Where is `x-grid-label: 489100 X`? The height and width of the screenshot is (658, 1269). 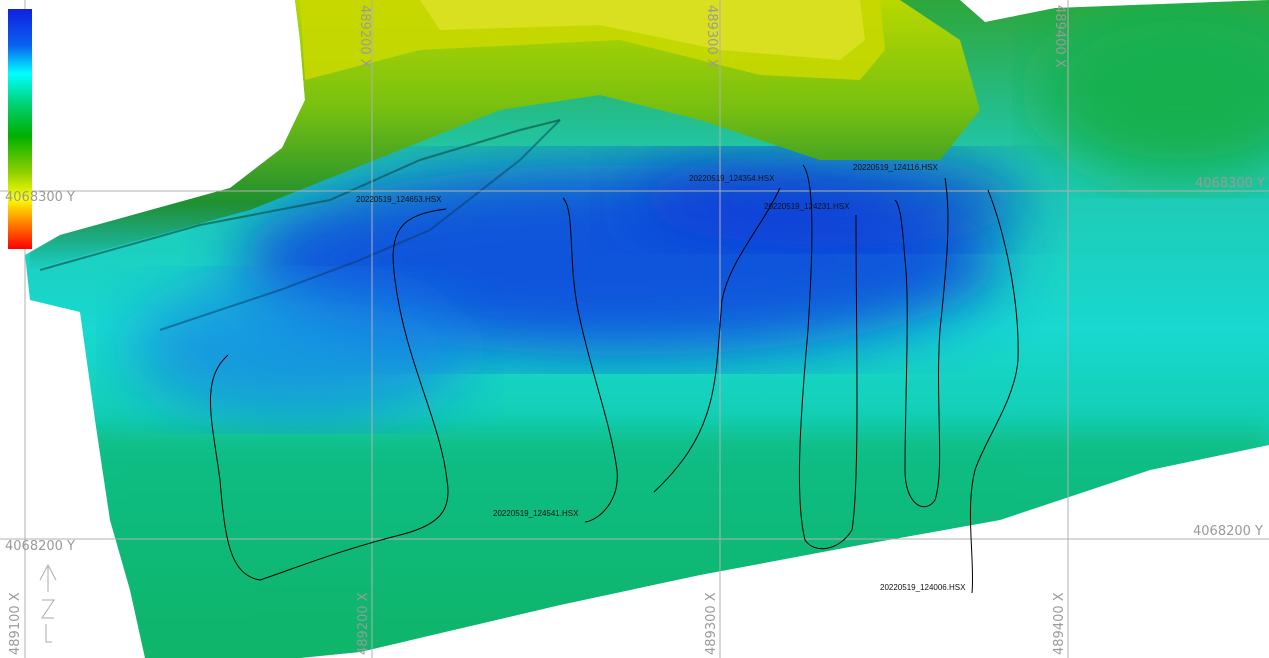 x-grid-label: 489100 X is located at coordinates (15, 623).